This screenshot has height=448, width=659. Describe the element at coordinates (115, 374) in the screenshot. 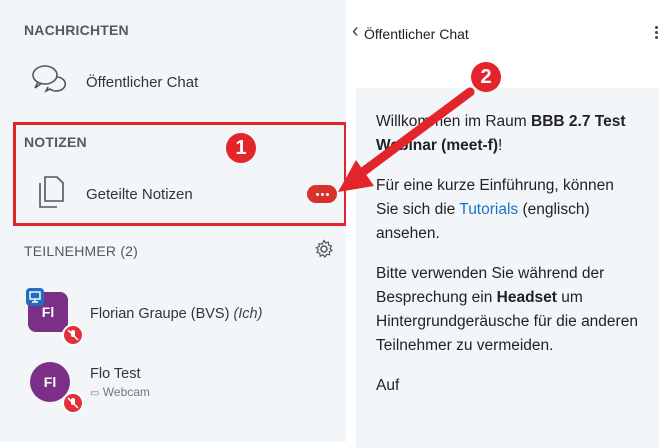

I see `participant-name: Flo Test` at that location.